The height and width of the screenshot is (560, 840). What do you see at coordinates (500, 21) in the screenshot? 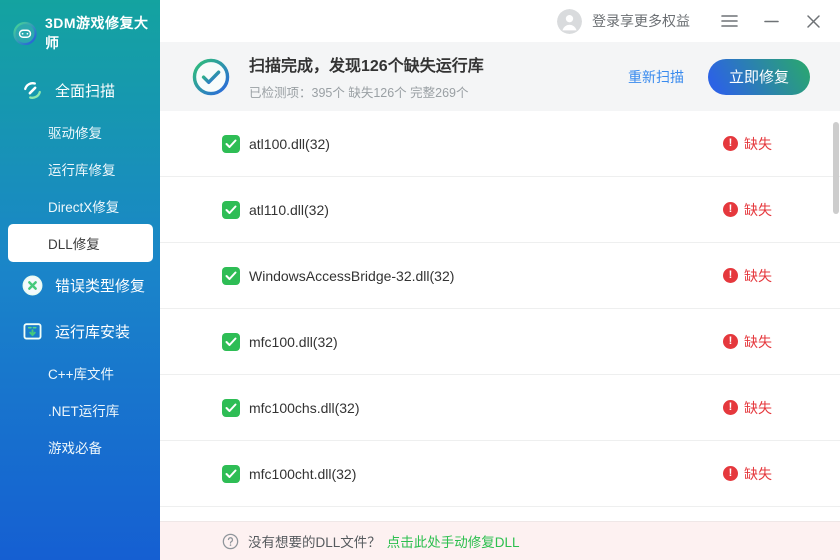
I see `titlebar: 登录享更多权益` at bounding box center [500, 21].